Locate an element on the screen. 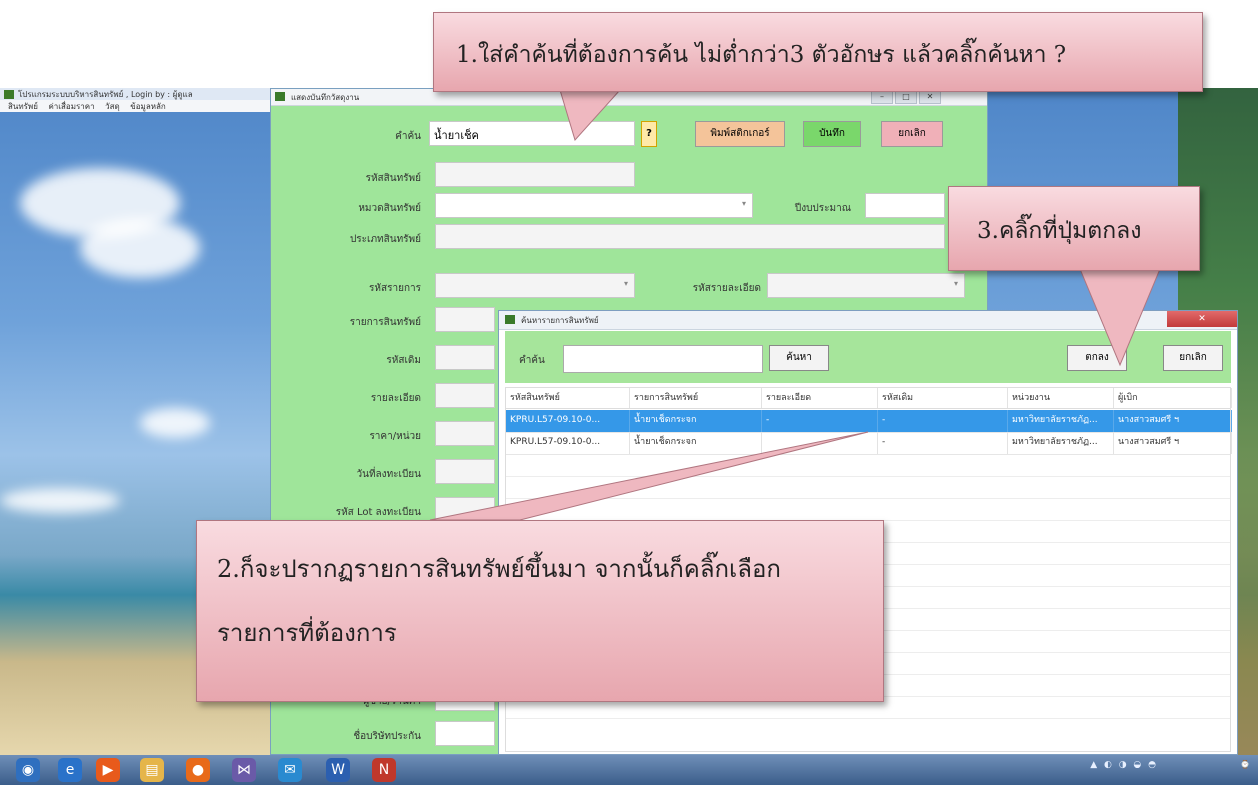 The image size is (1258, 785). form-title: แสดงบันทึกวัสดุงาน is located at coordinates (325, 97).